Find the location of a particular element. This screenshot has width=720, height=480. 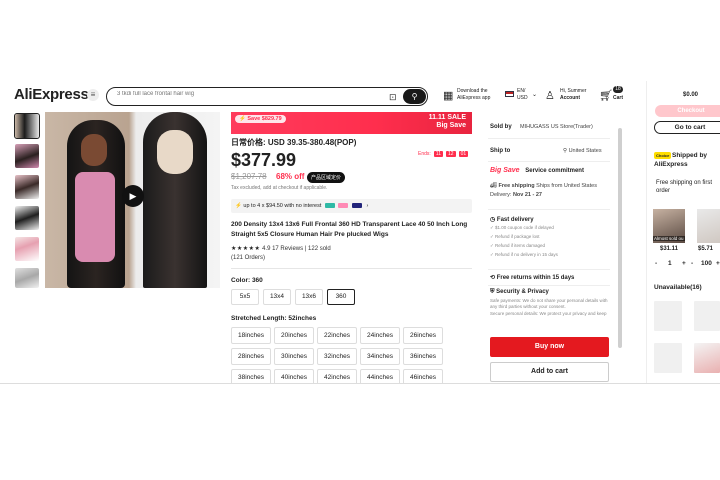

fast-delivery-item: $1.00 coupon code if delayed is located at coordinates (524, 227).